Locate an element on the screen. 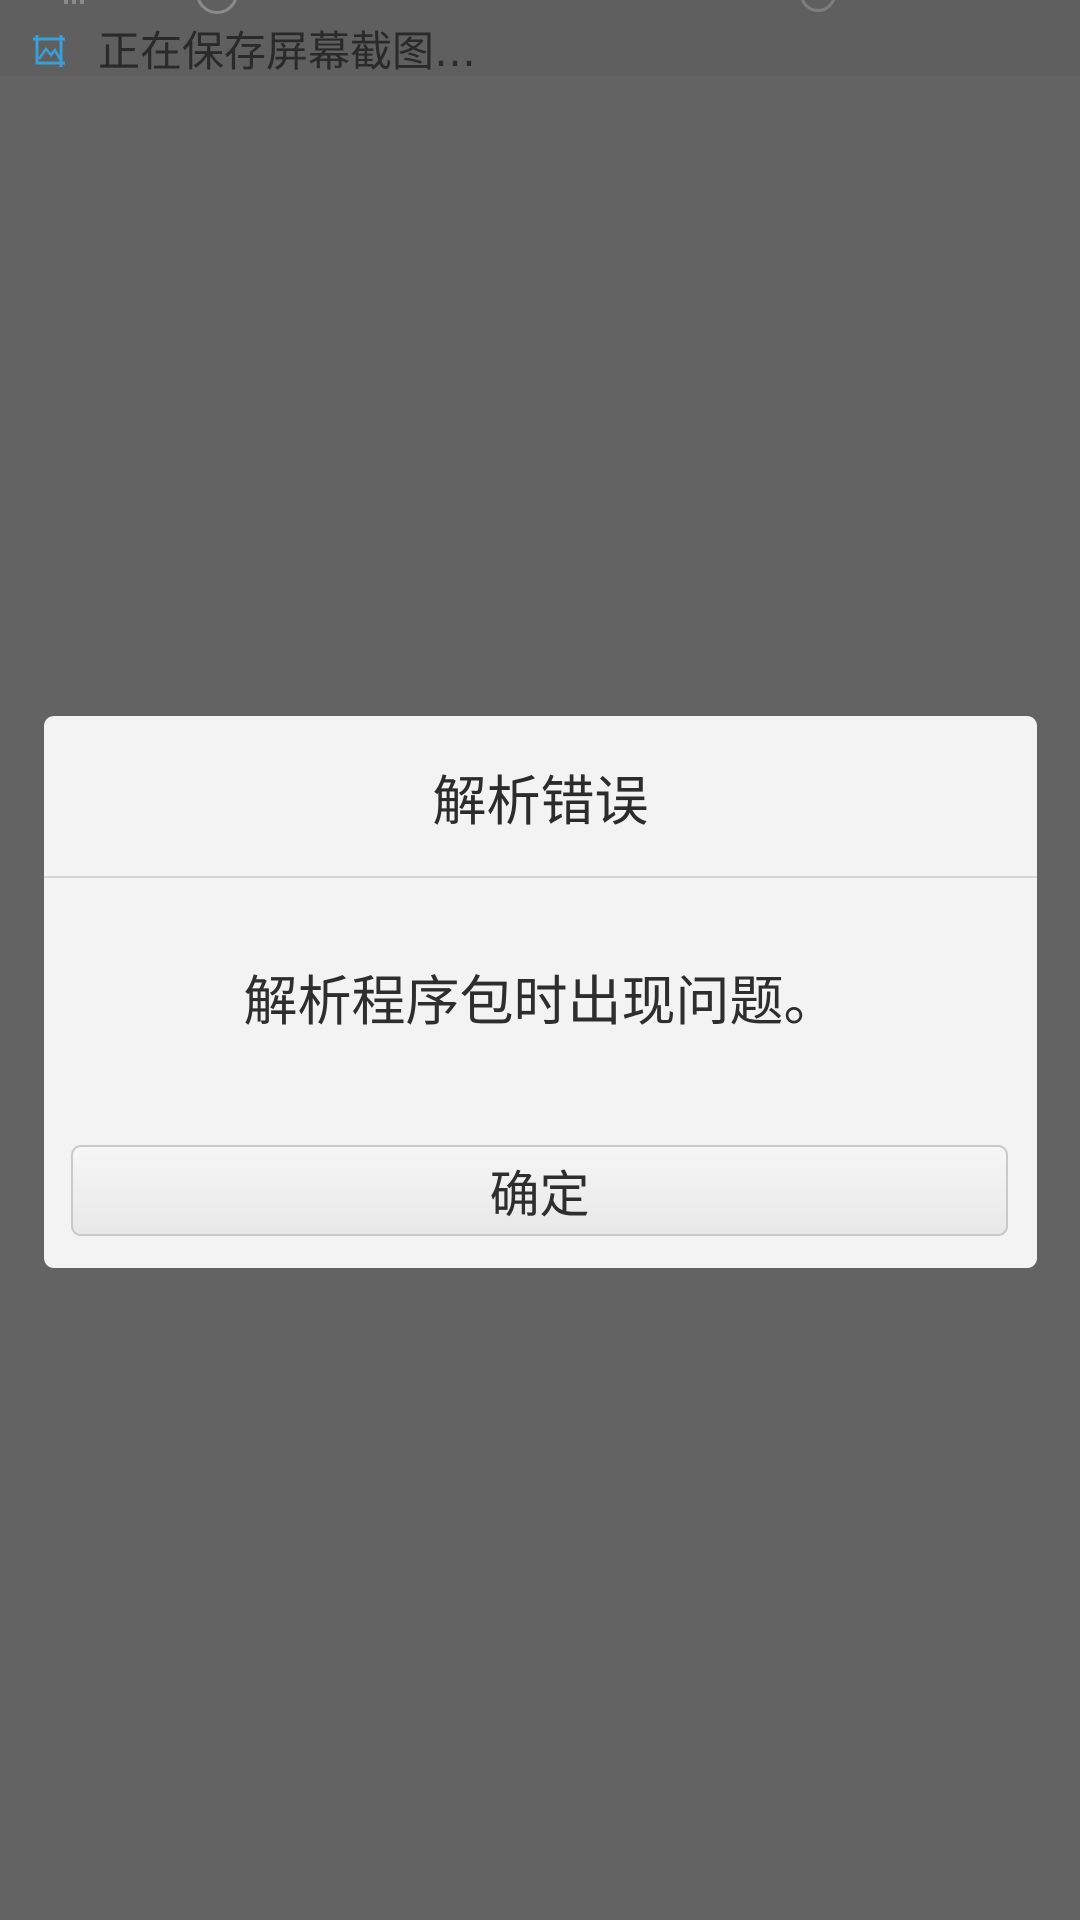 The image size is (1080, 1920). screenshot-icon is located at coordinates (49, 51).